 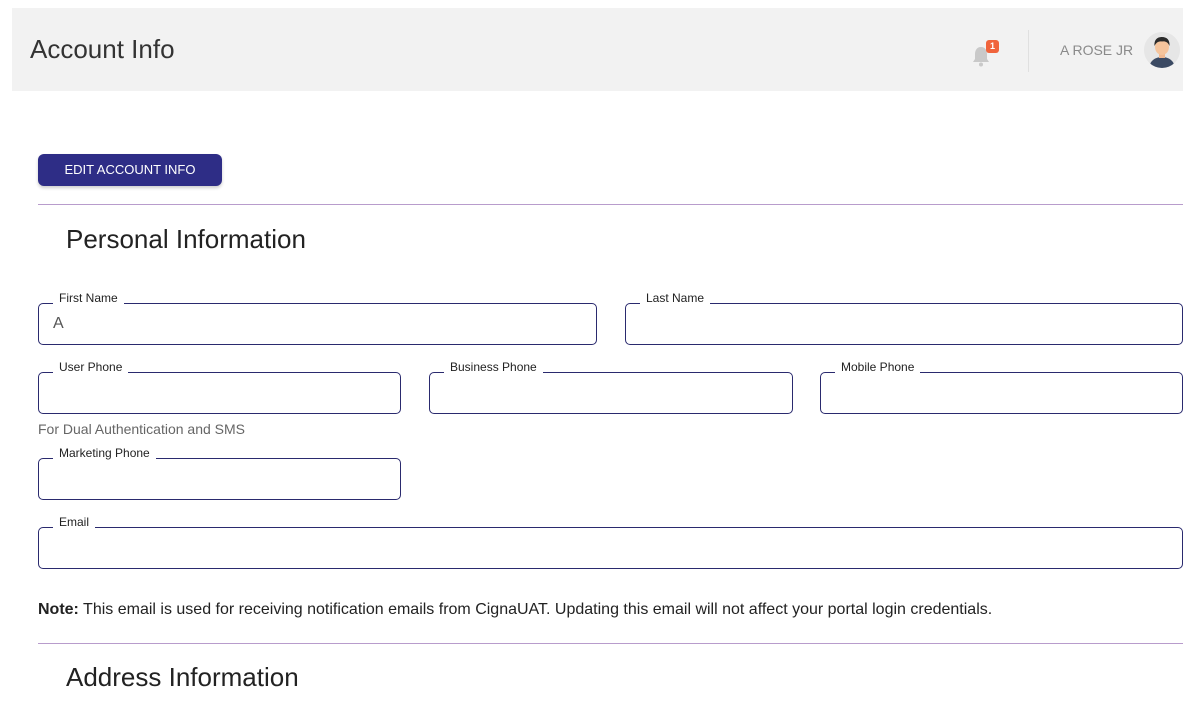 I want to click on edit-account-info-button: EDIT ACCOUNT INFO, so click(x=130, y=170).